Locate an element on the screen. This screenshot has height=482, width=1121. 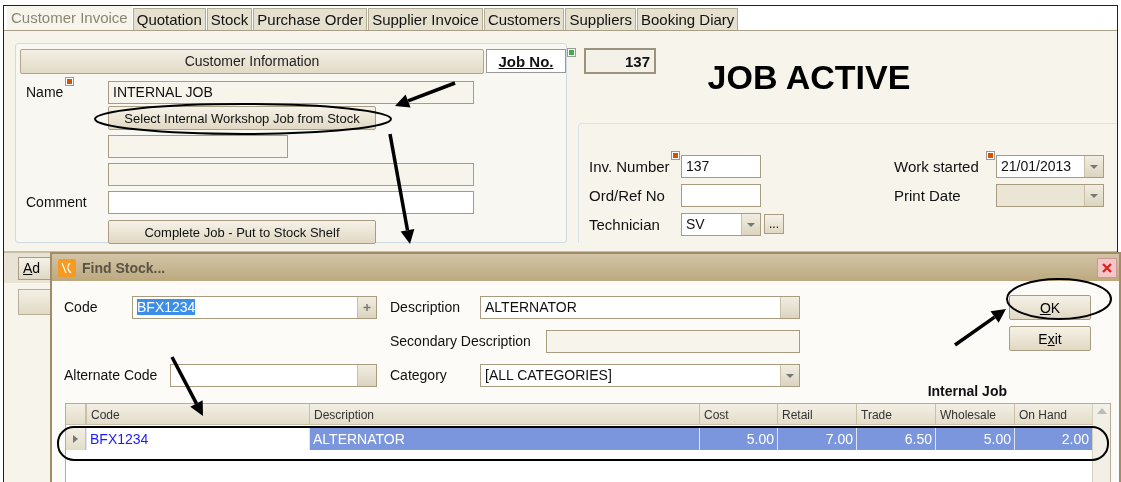
tab: Purchase Order is located at coordinates (310, 19).